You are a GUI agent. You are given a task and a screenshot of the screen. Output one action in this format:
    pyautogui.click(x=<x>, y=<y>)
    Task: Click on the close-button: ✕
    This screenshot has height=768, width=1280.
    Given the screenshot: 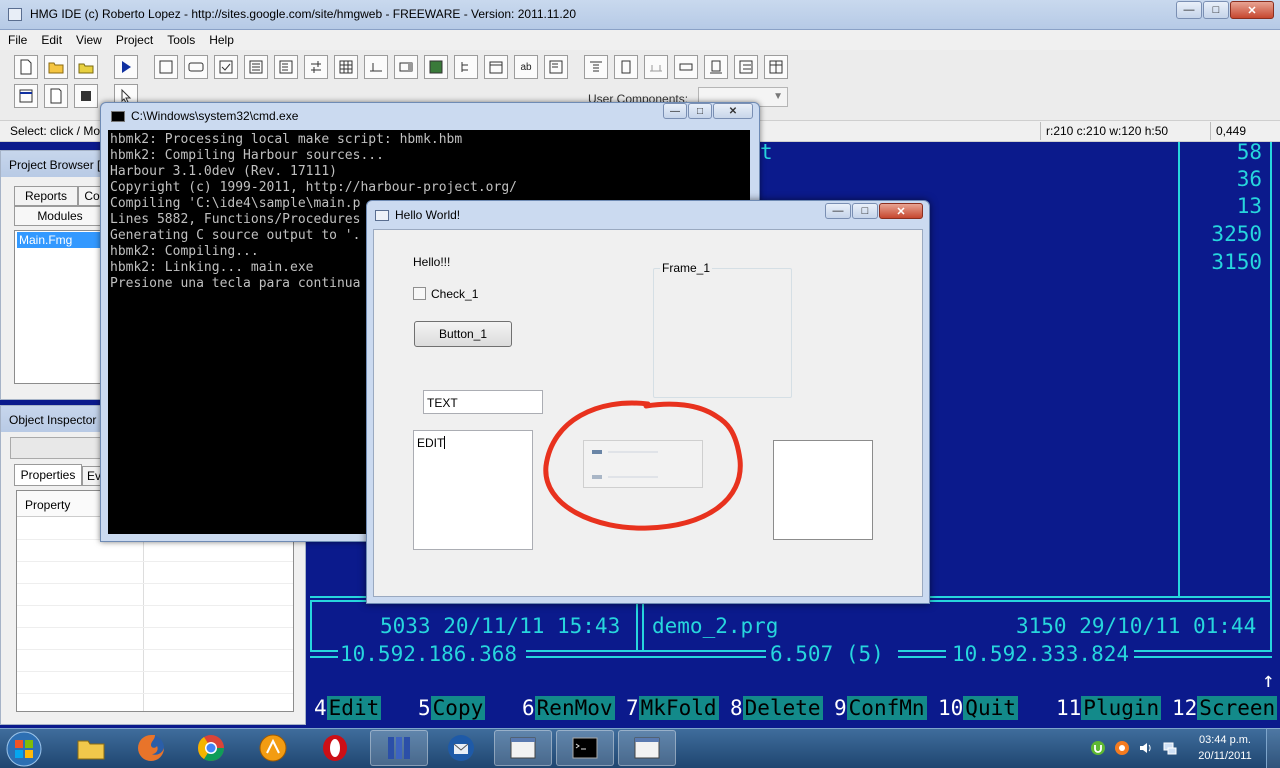 What is the action you would take?
    pyautogui.click(x=1252, y=10)
    